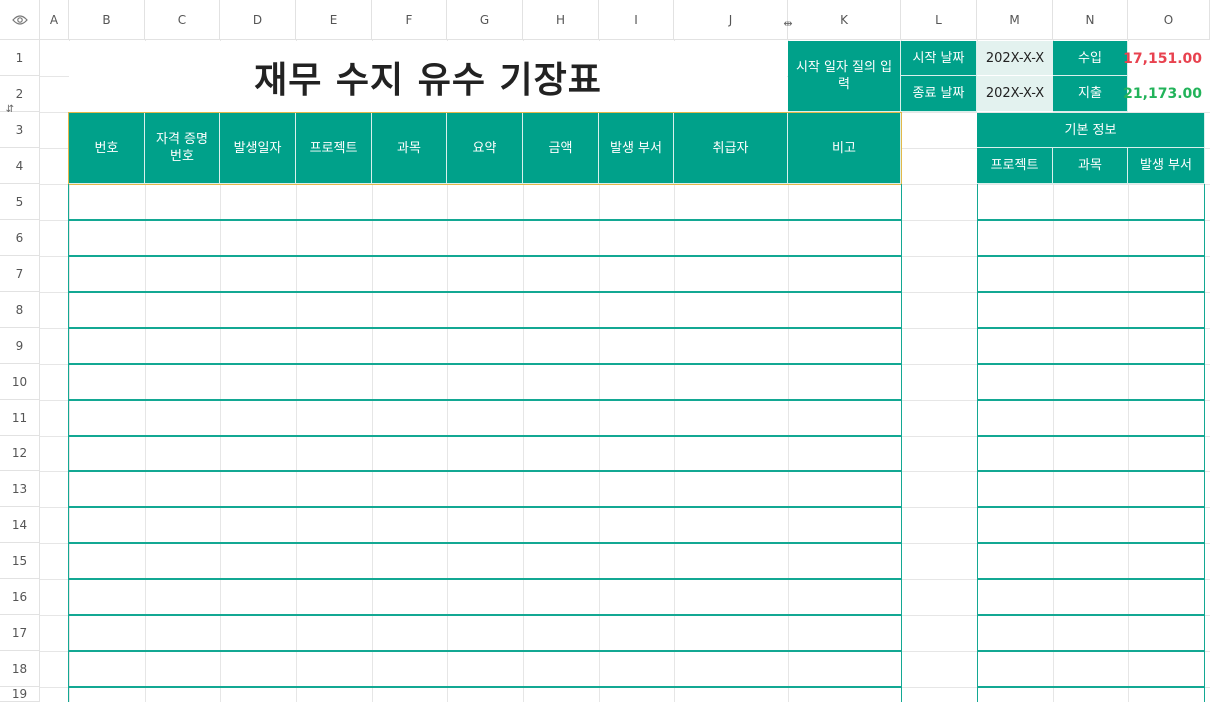  What do you see at coordinates (20, 453) in the screenshot?
I see `row-header-12: 12` at bounding box center [20, 453].